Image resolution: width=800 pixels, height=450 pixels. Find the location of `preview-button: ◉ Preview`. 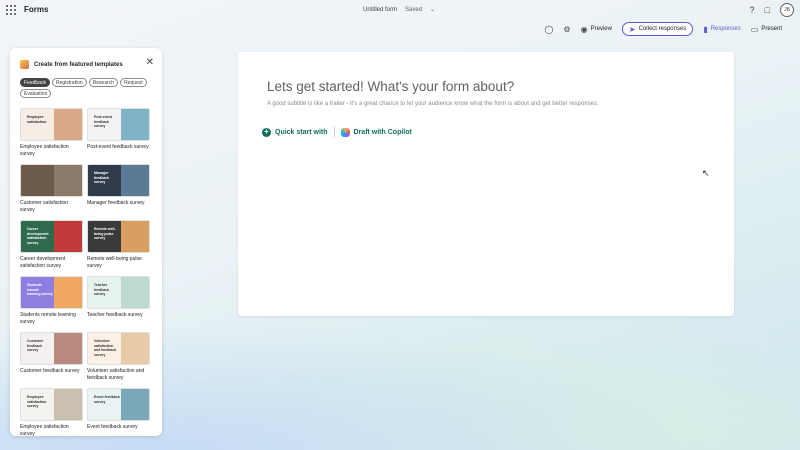

preview-button: ◉ Preview is located at coordinates (596, 29).